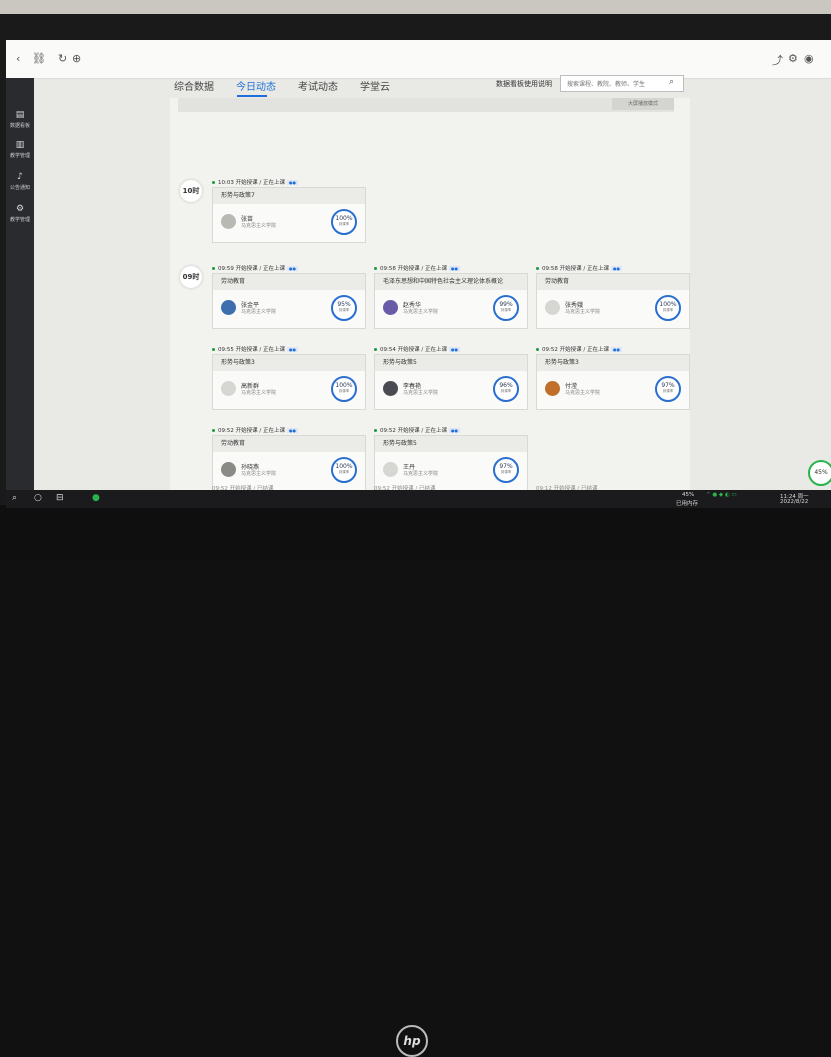 This screenshot has width=831, height=1057. Describe the element at coordinates (318, 85) in the screenshot. I see `tab-exams: 考试动态` at that location.